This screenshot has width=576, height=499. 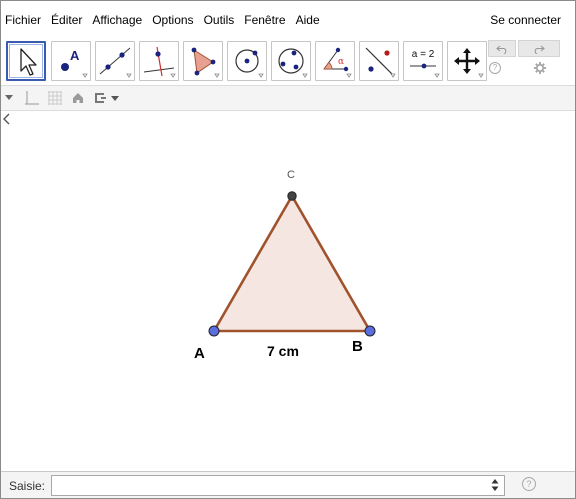 I want to click on circle-three-points-icon, so click(x=293, y=63).